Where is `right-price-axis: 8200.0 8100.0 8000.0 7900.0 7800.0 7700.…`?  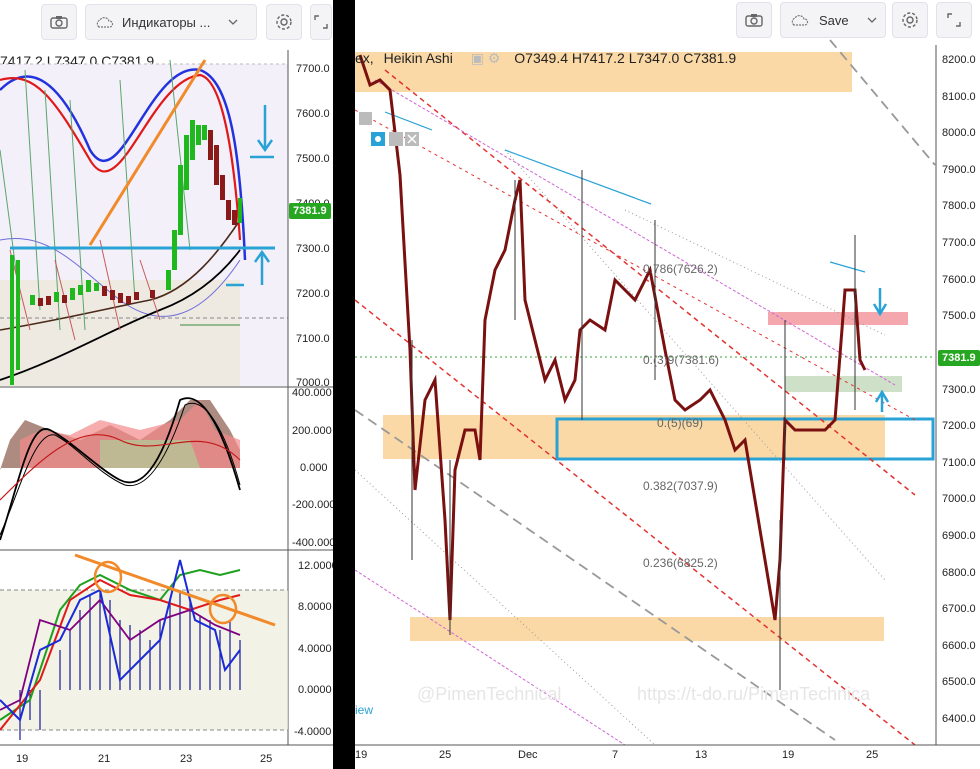 right-price-axis: 8200.0 8100.0 8000.0 7900.0 7800.0 7700.… is located at coordinates (959, 389).